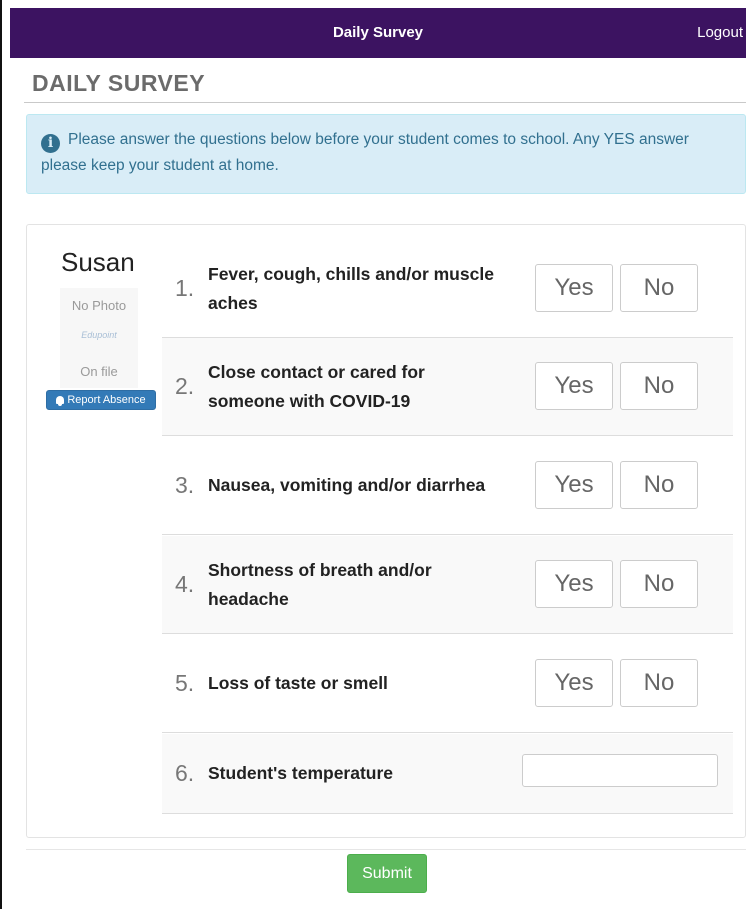  What do you see at coordinates (99, 335) in the screenshot?
I see `edupoint-logo: Edupoint` at bounding box center [99, 335].